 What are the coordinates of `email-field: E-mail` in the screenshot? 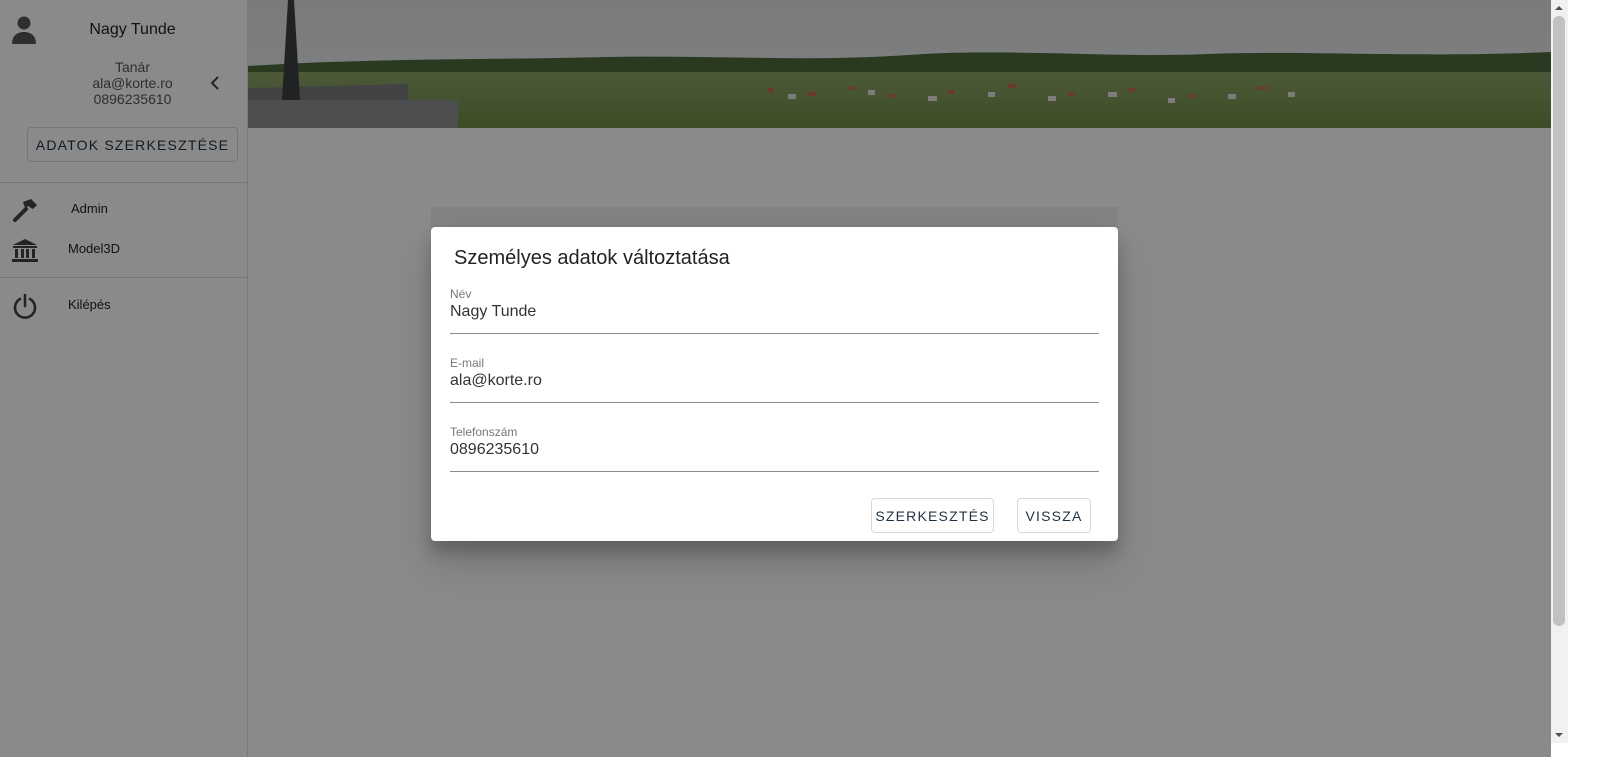 It's located at (774, 379).